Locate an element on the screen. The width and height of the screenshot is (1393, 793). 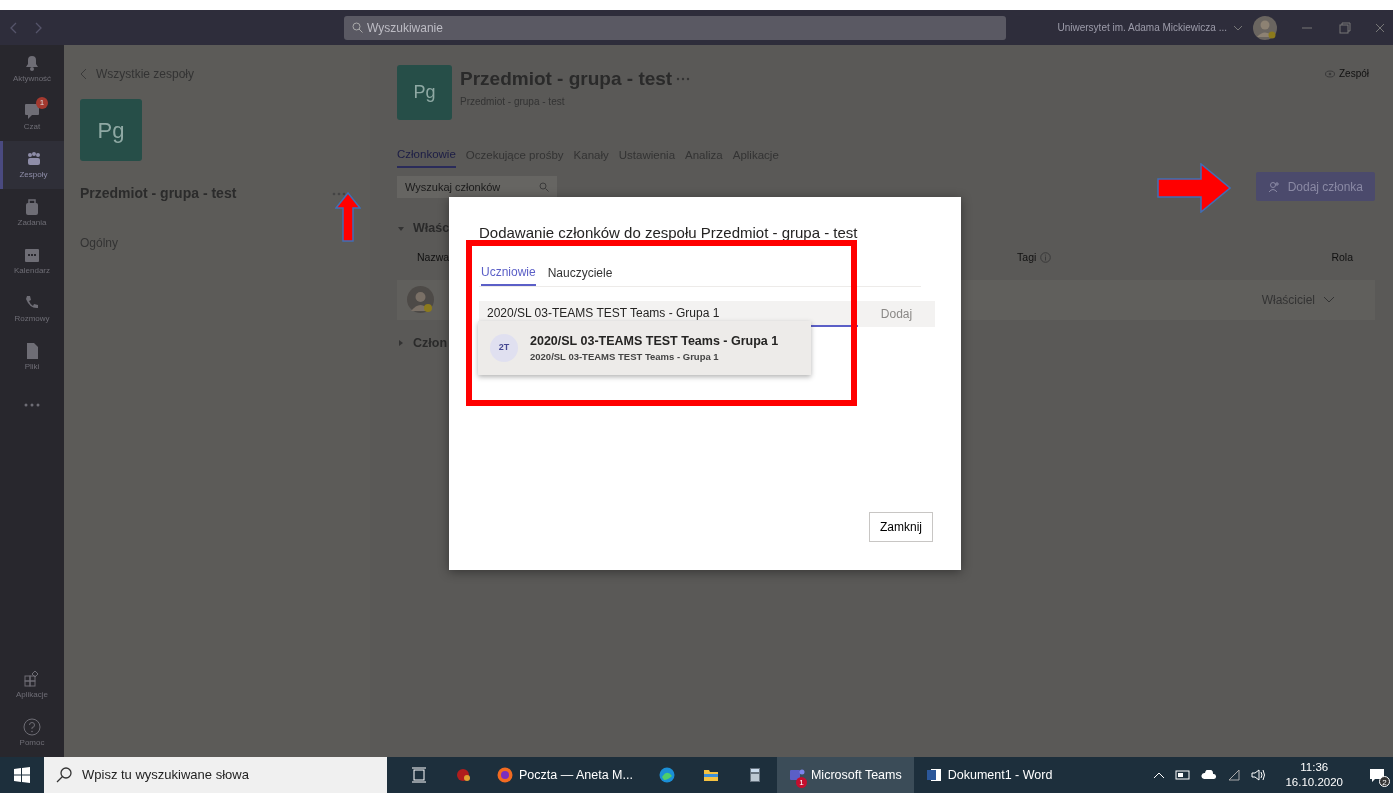
message-icon is located at coordinates (1377, 775).